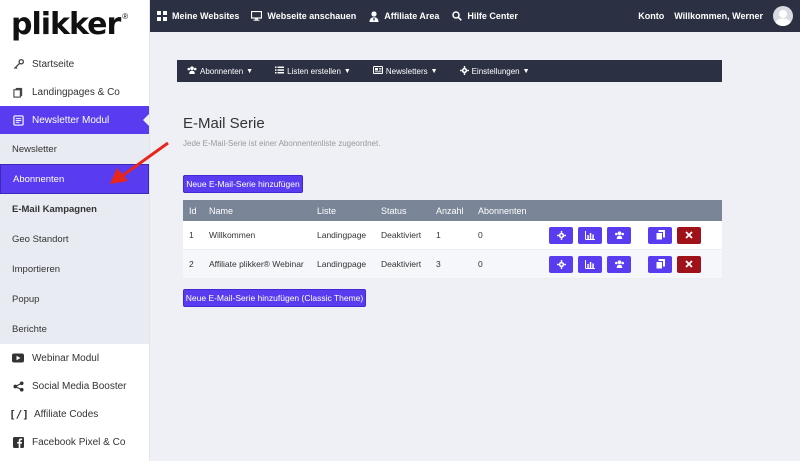  What do you see at coordinates (18, 92) in the screenshot?
I see `pages-icon` at bounding box center [18, 92].